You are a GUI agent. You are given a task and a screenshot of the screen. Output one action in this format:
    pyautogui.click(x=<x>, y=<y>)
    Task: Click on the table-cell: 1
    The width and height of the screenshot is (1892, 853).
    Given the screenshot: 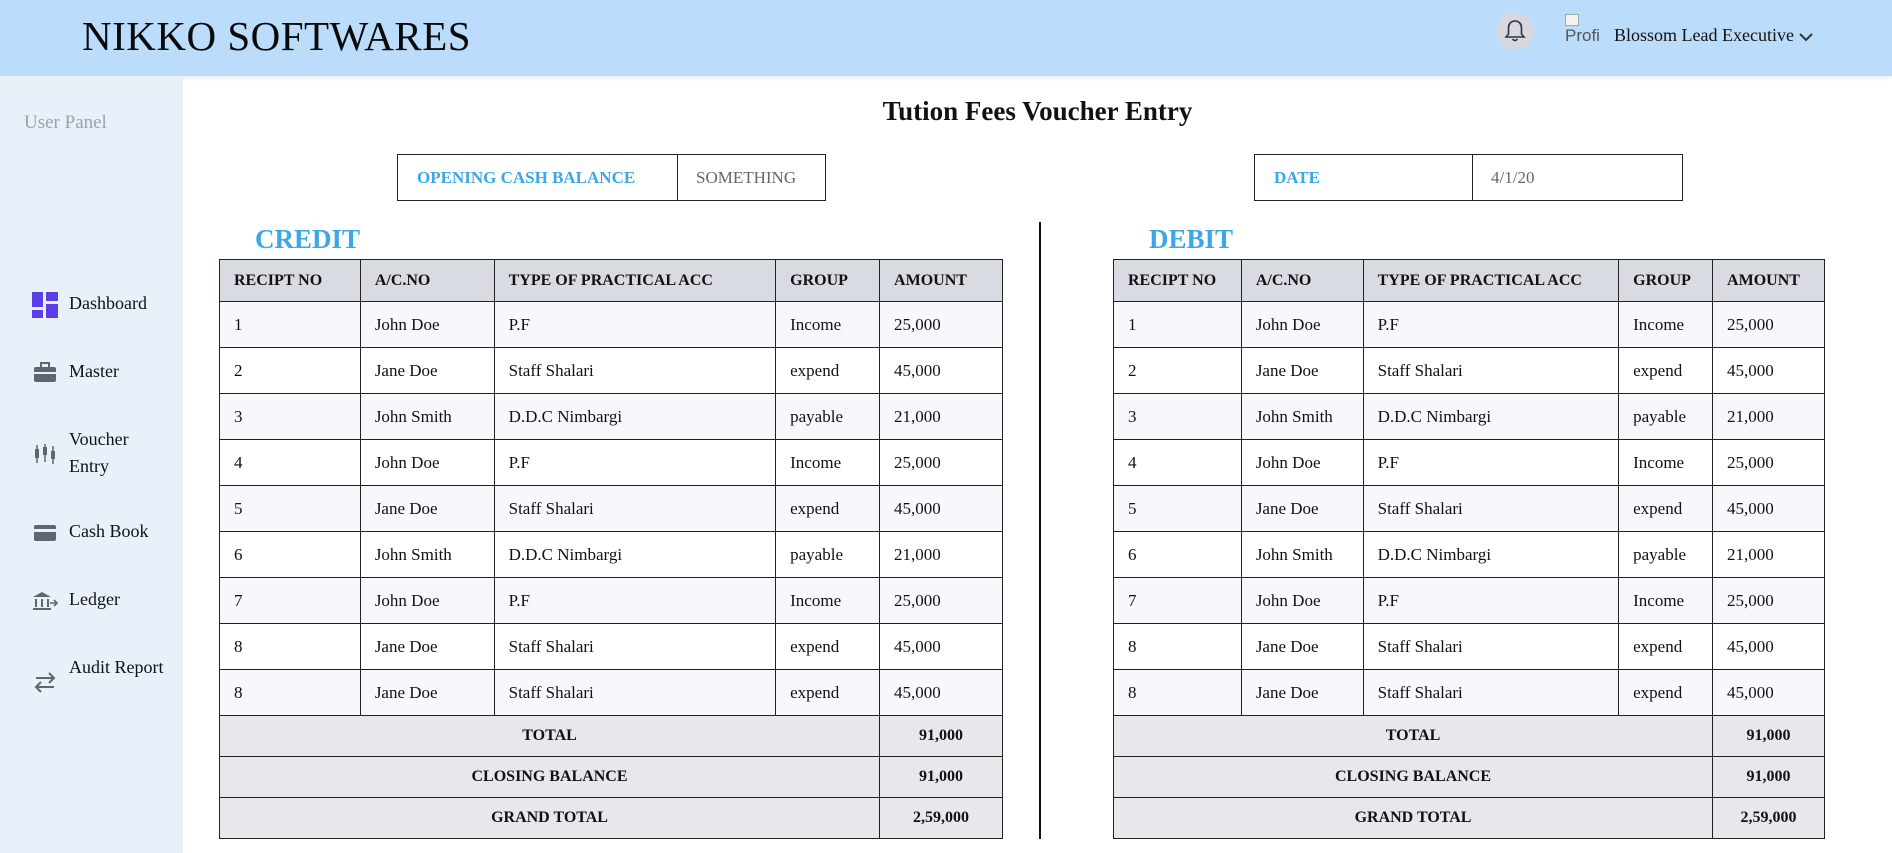 What is the action you would take?
    pyautogui.click(x=290, y=324)
    